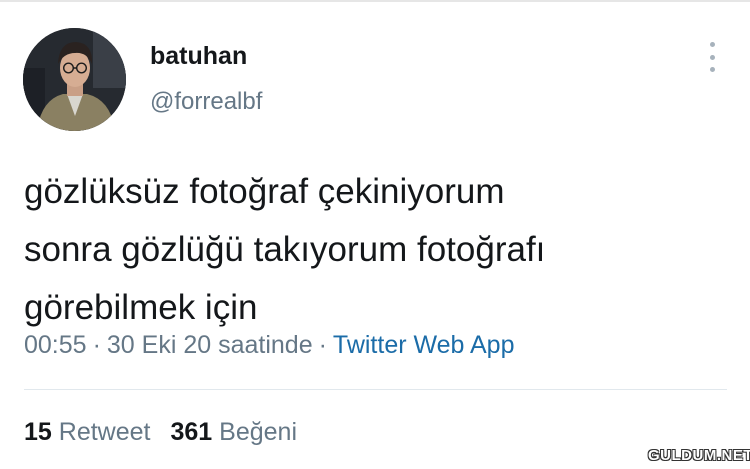  I want to click on avatar, so click(74, 79).